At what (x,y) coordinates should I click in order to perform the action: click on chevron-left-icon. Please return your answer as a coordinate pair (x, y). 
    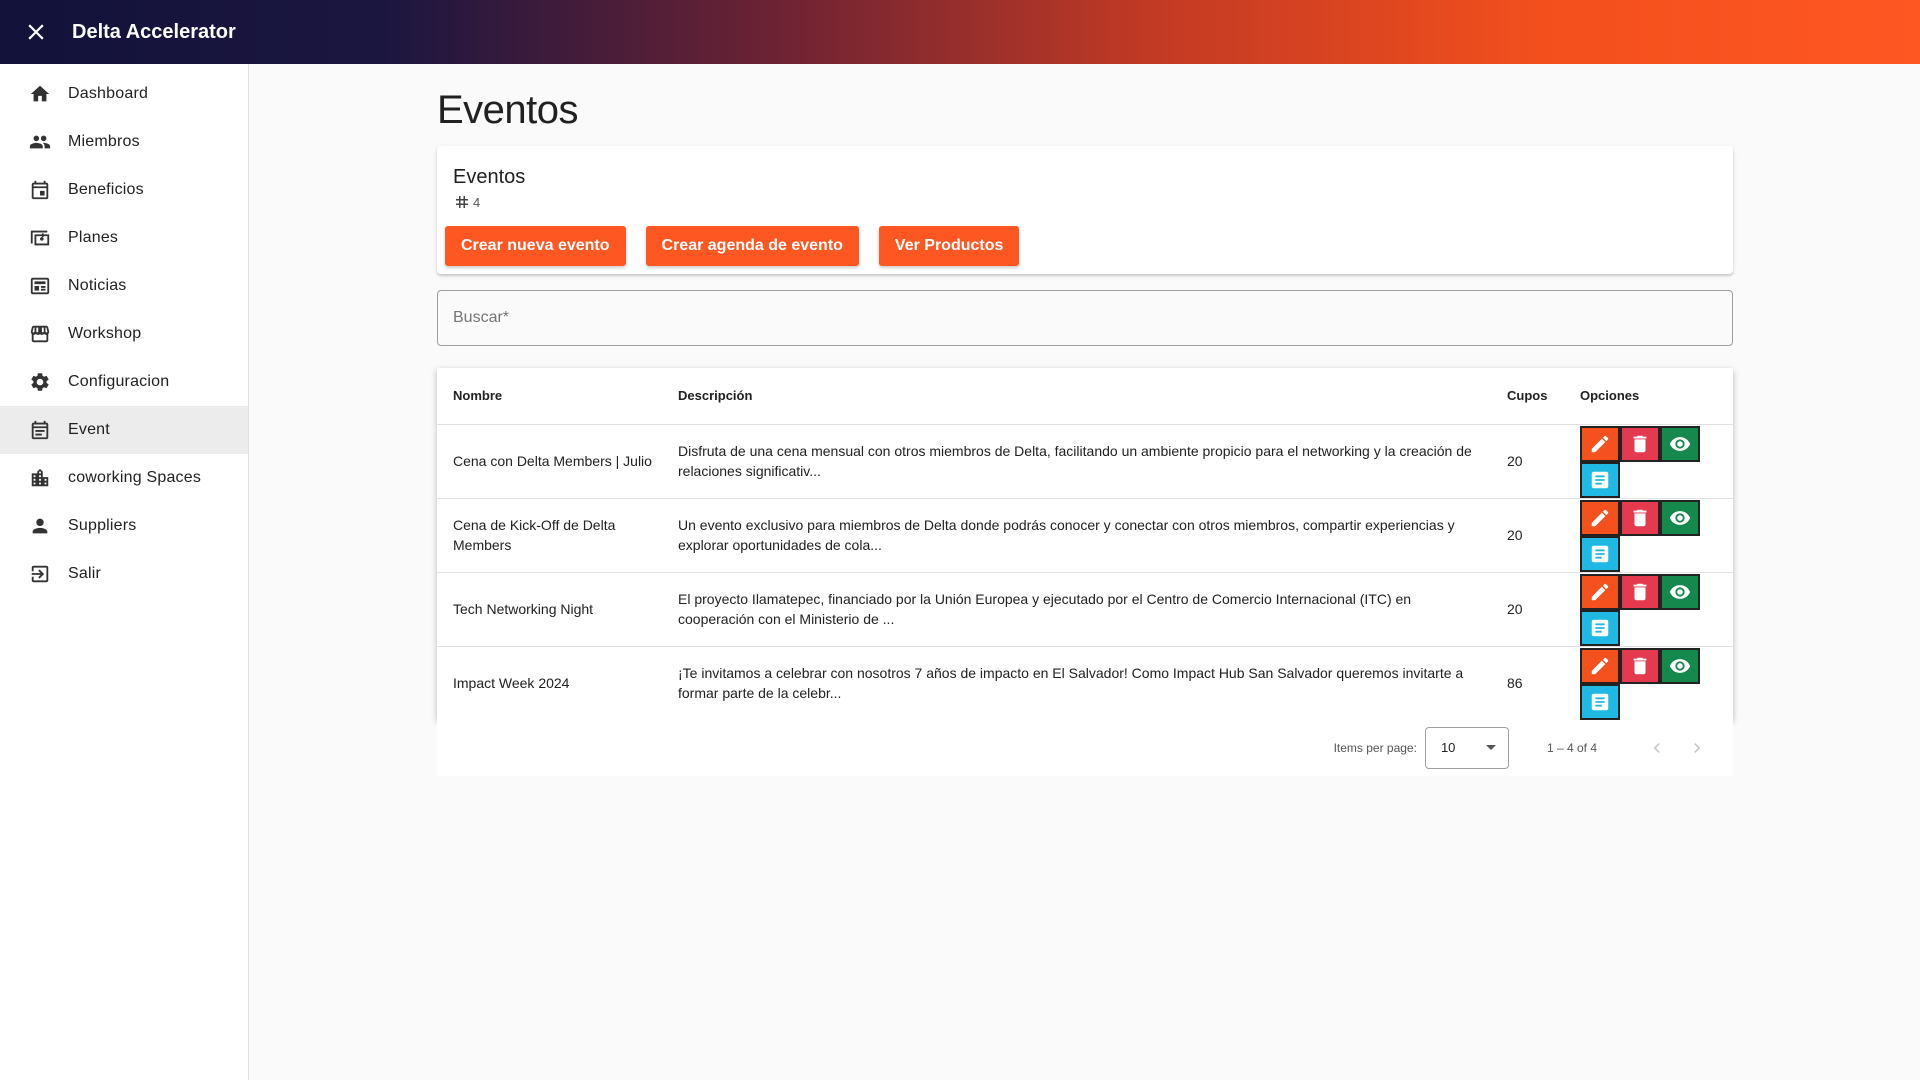
    Looking at the image, I should click on (1656, 747).